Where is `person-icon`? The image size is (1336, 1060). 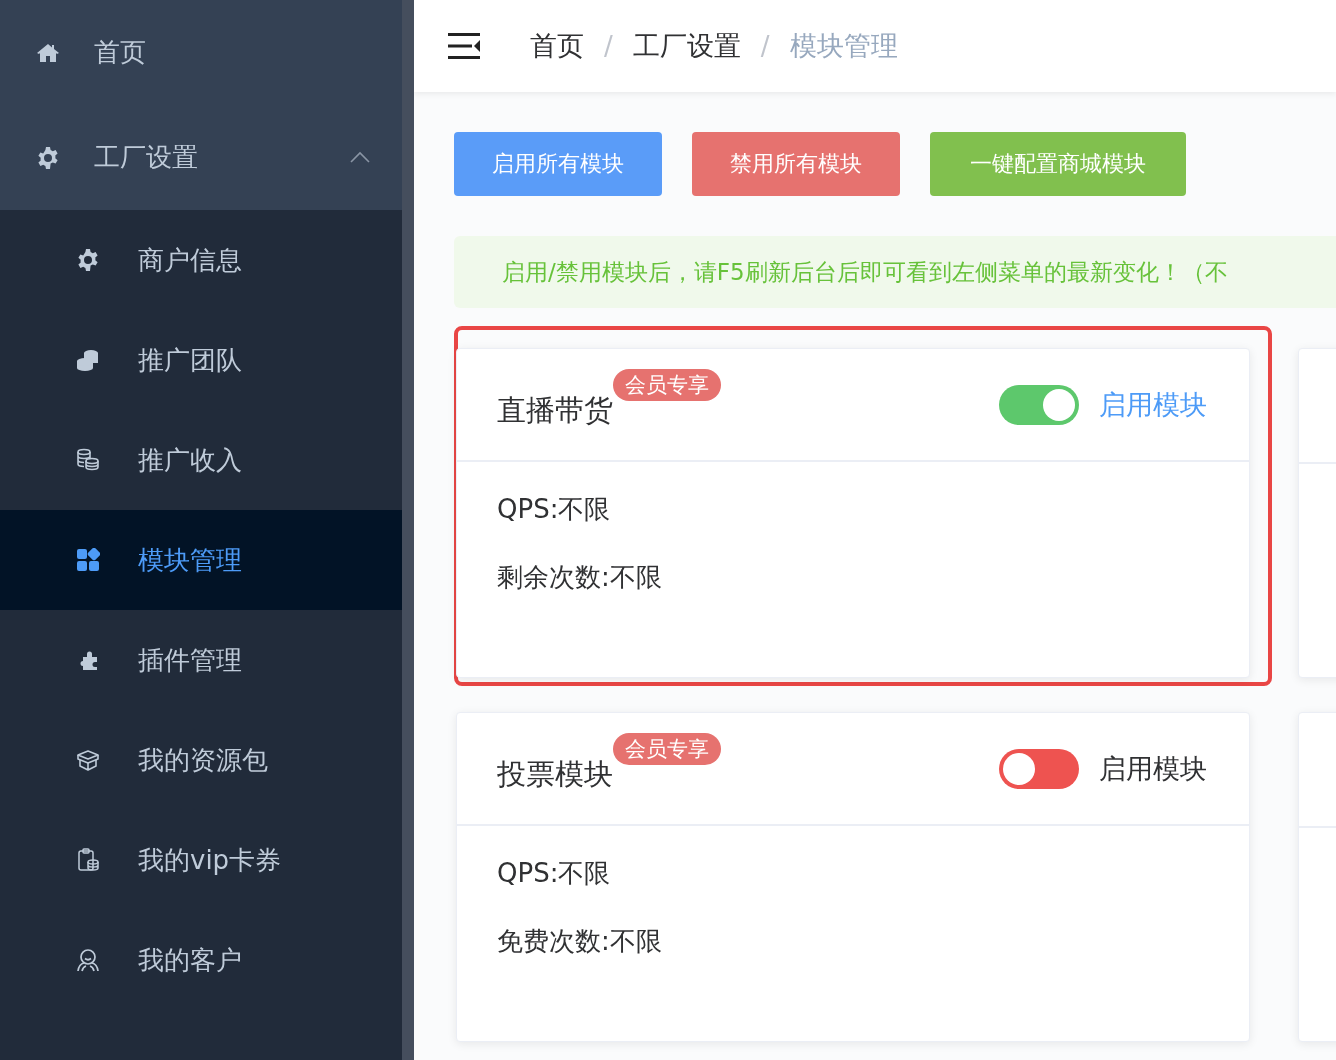 person-icon is located at coordinates (88, 960).